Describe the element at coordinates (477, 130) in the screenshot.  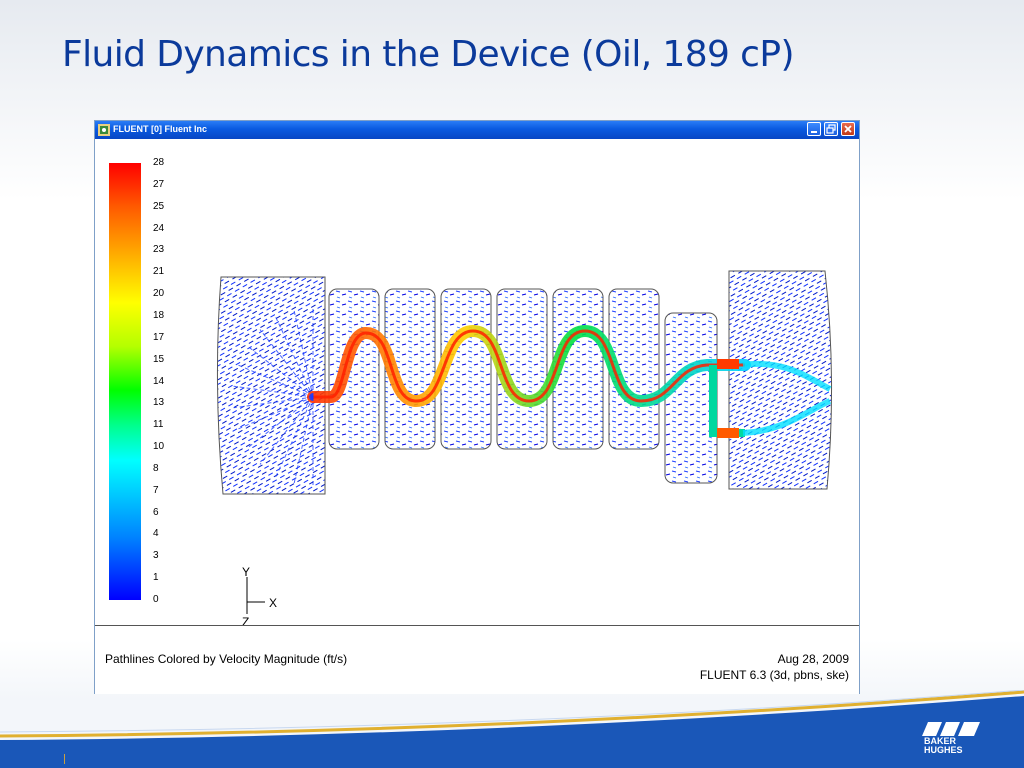
I see `window-titlebar: FLUENT [0] Fluent Inc` at that location.